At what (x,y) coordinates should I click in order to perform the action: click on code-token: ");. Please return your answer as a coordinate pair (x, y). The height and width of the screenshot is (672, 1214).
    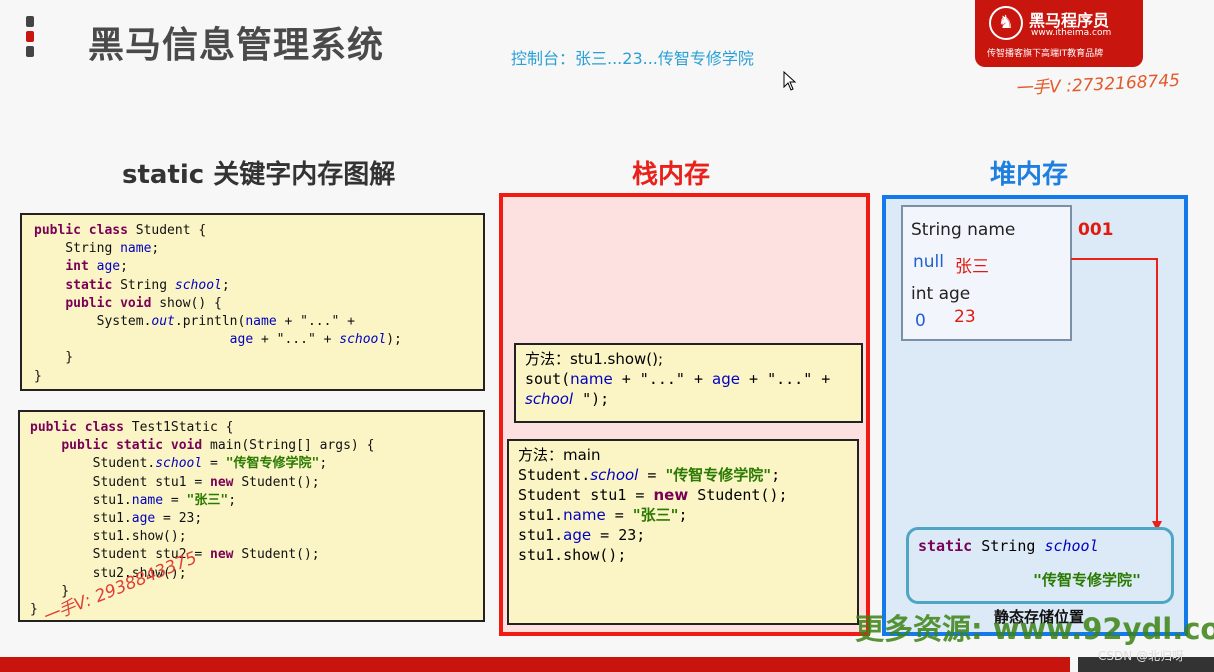
    Looking at the image, I should click on (591, 399).